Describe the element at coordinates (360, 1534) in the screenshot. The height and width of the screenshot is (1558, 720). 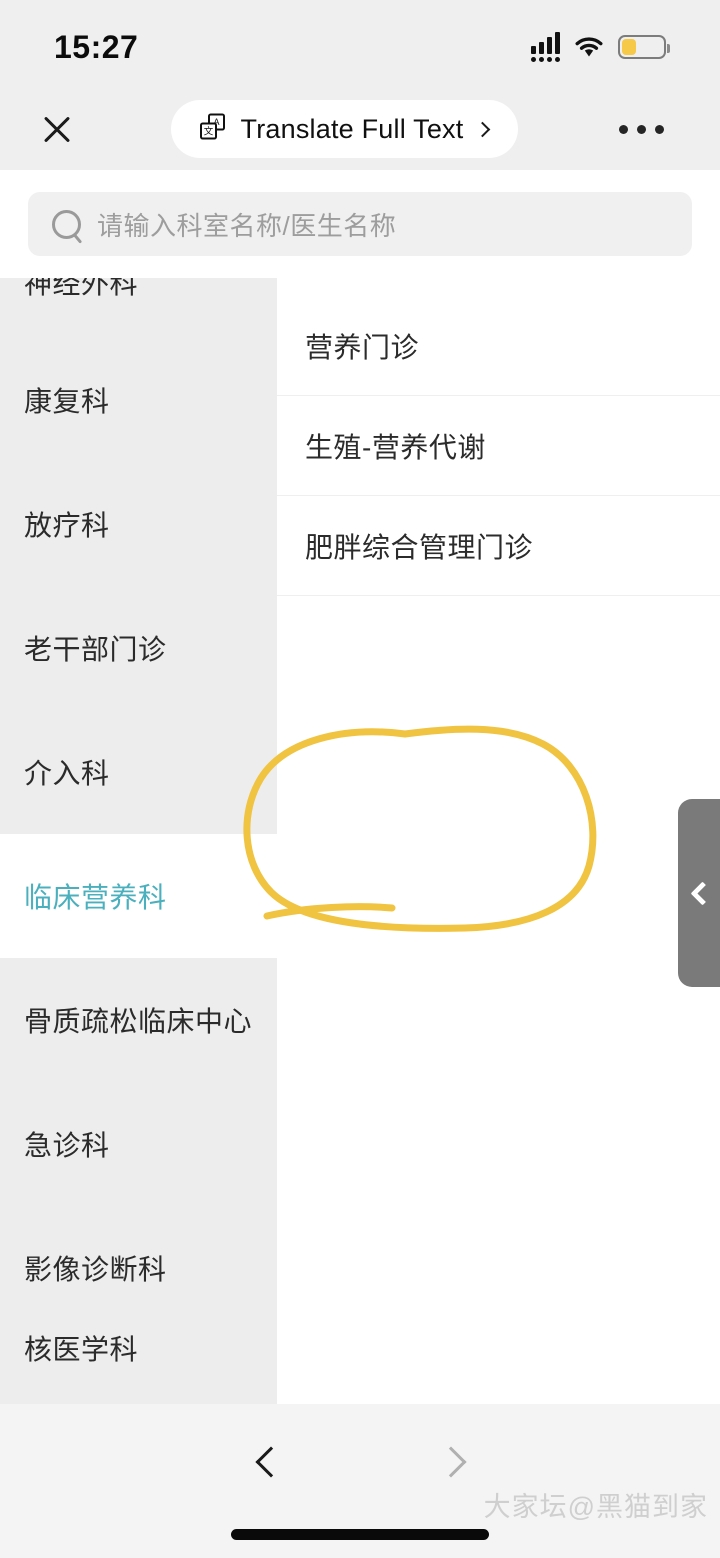
I see `home-indicator` at that location.